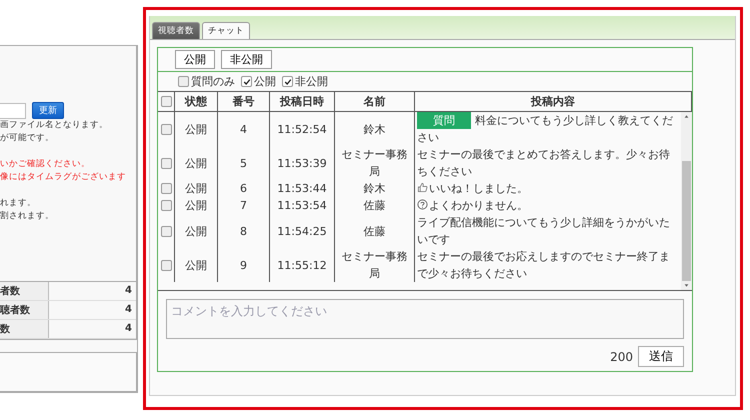  I want to click on note-text: いかご確認ください。, so click(45, 164).